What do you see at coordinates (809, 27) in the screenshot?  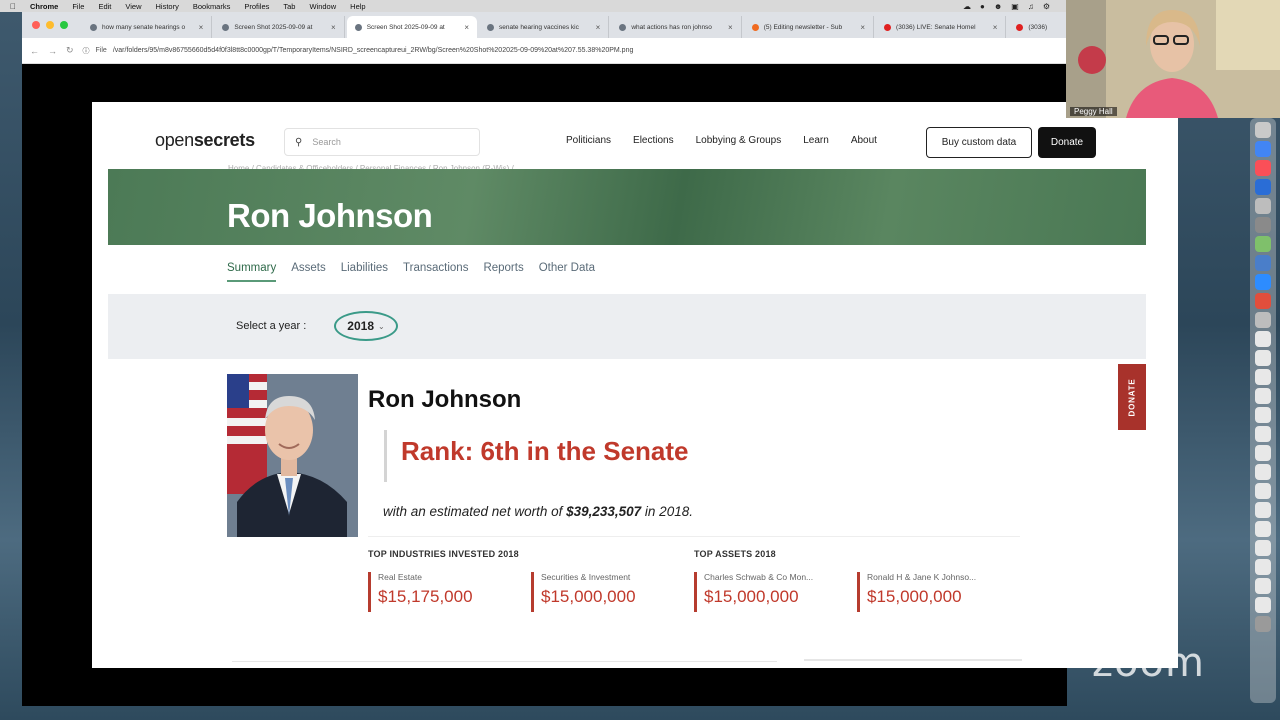 I see `browser-tab: (5) Editing newsletter - Sub ×` at bounding box center [809, 27].